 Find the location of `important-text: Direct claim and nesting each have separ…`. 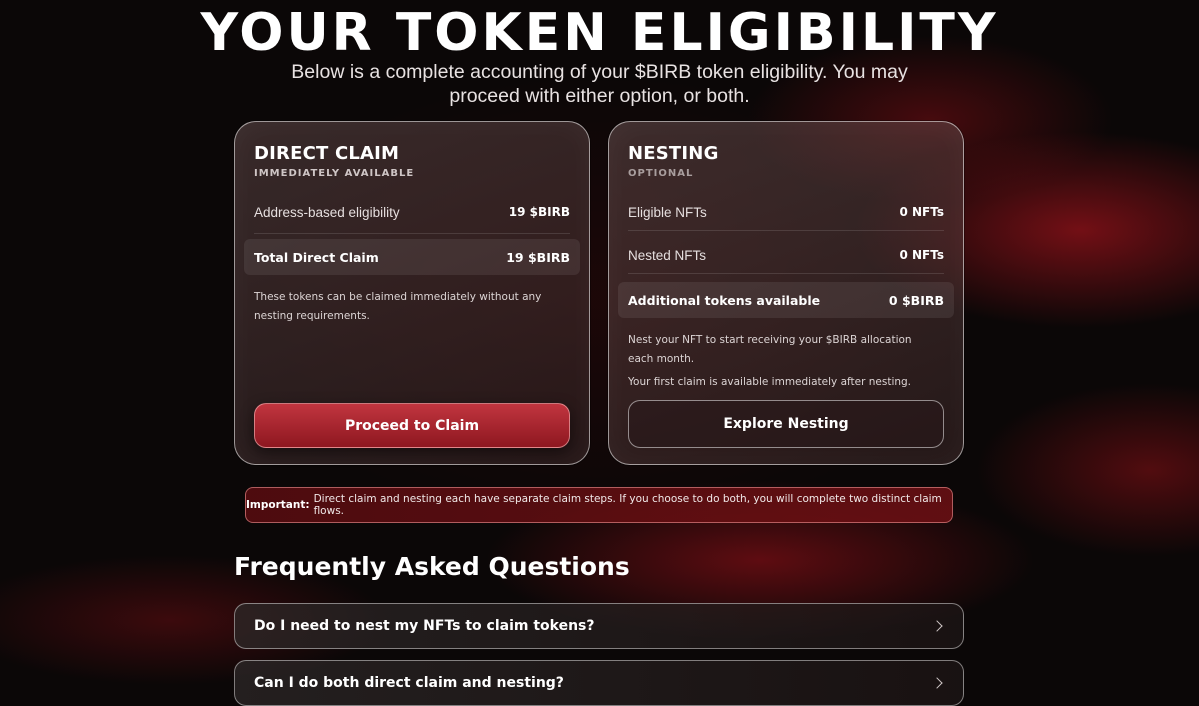

important-text: Direct claim and nesting each have separ… is located at coordinates (627, 505).